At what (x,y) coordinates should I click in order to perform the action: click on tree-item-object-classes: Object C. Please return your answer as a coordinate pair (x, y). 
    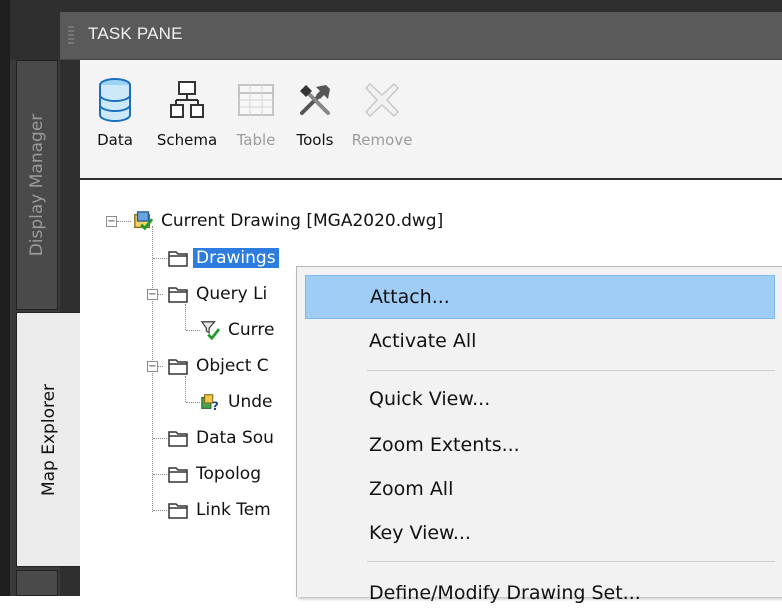
    Looking at the image, I should click on (218, 366).